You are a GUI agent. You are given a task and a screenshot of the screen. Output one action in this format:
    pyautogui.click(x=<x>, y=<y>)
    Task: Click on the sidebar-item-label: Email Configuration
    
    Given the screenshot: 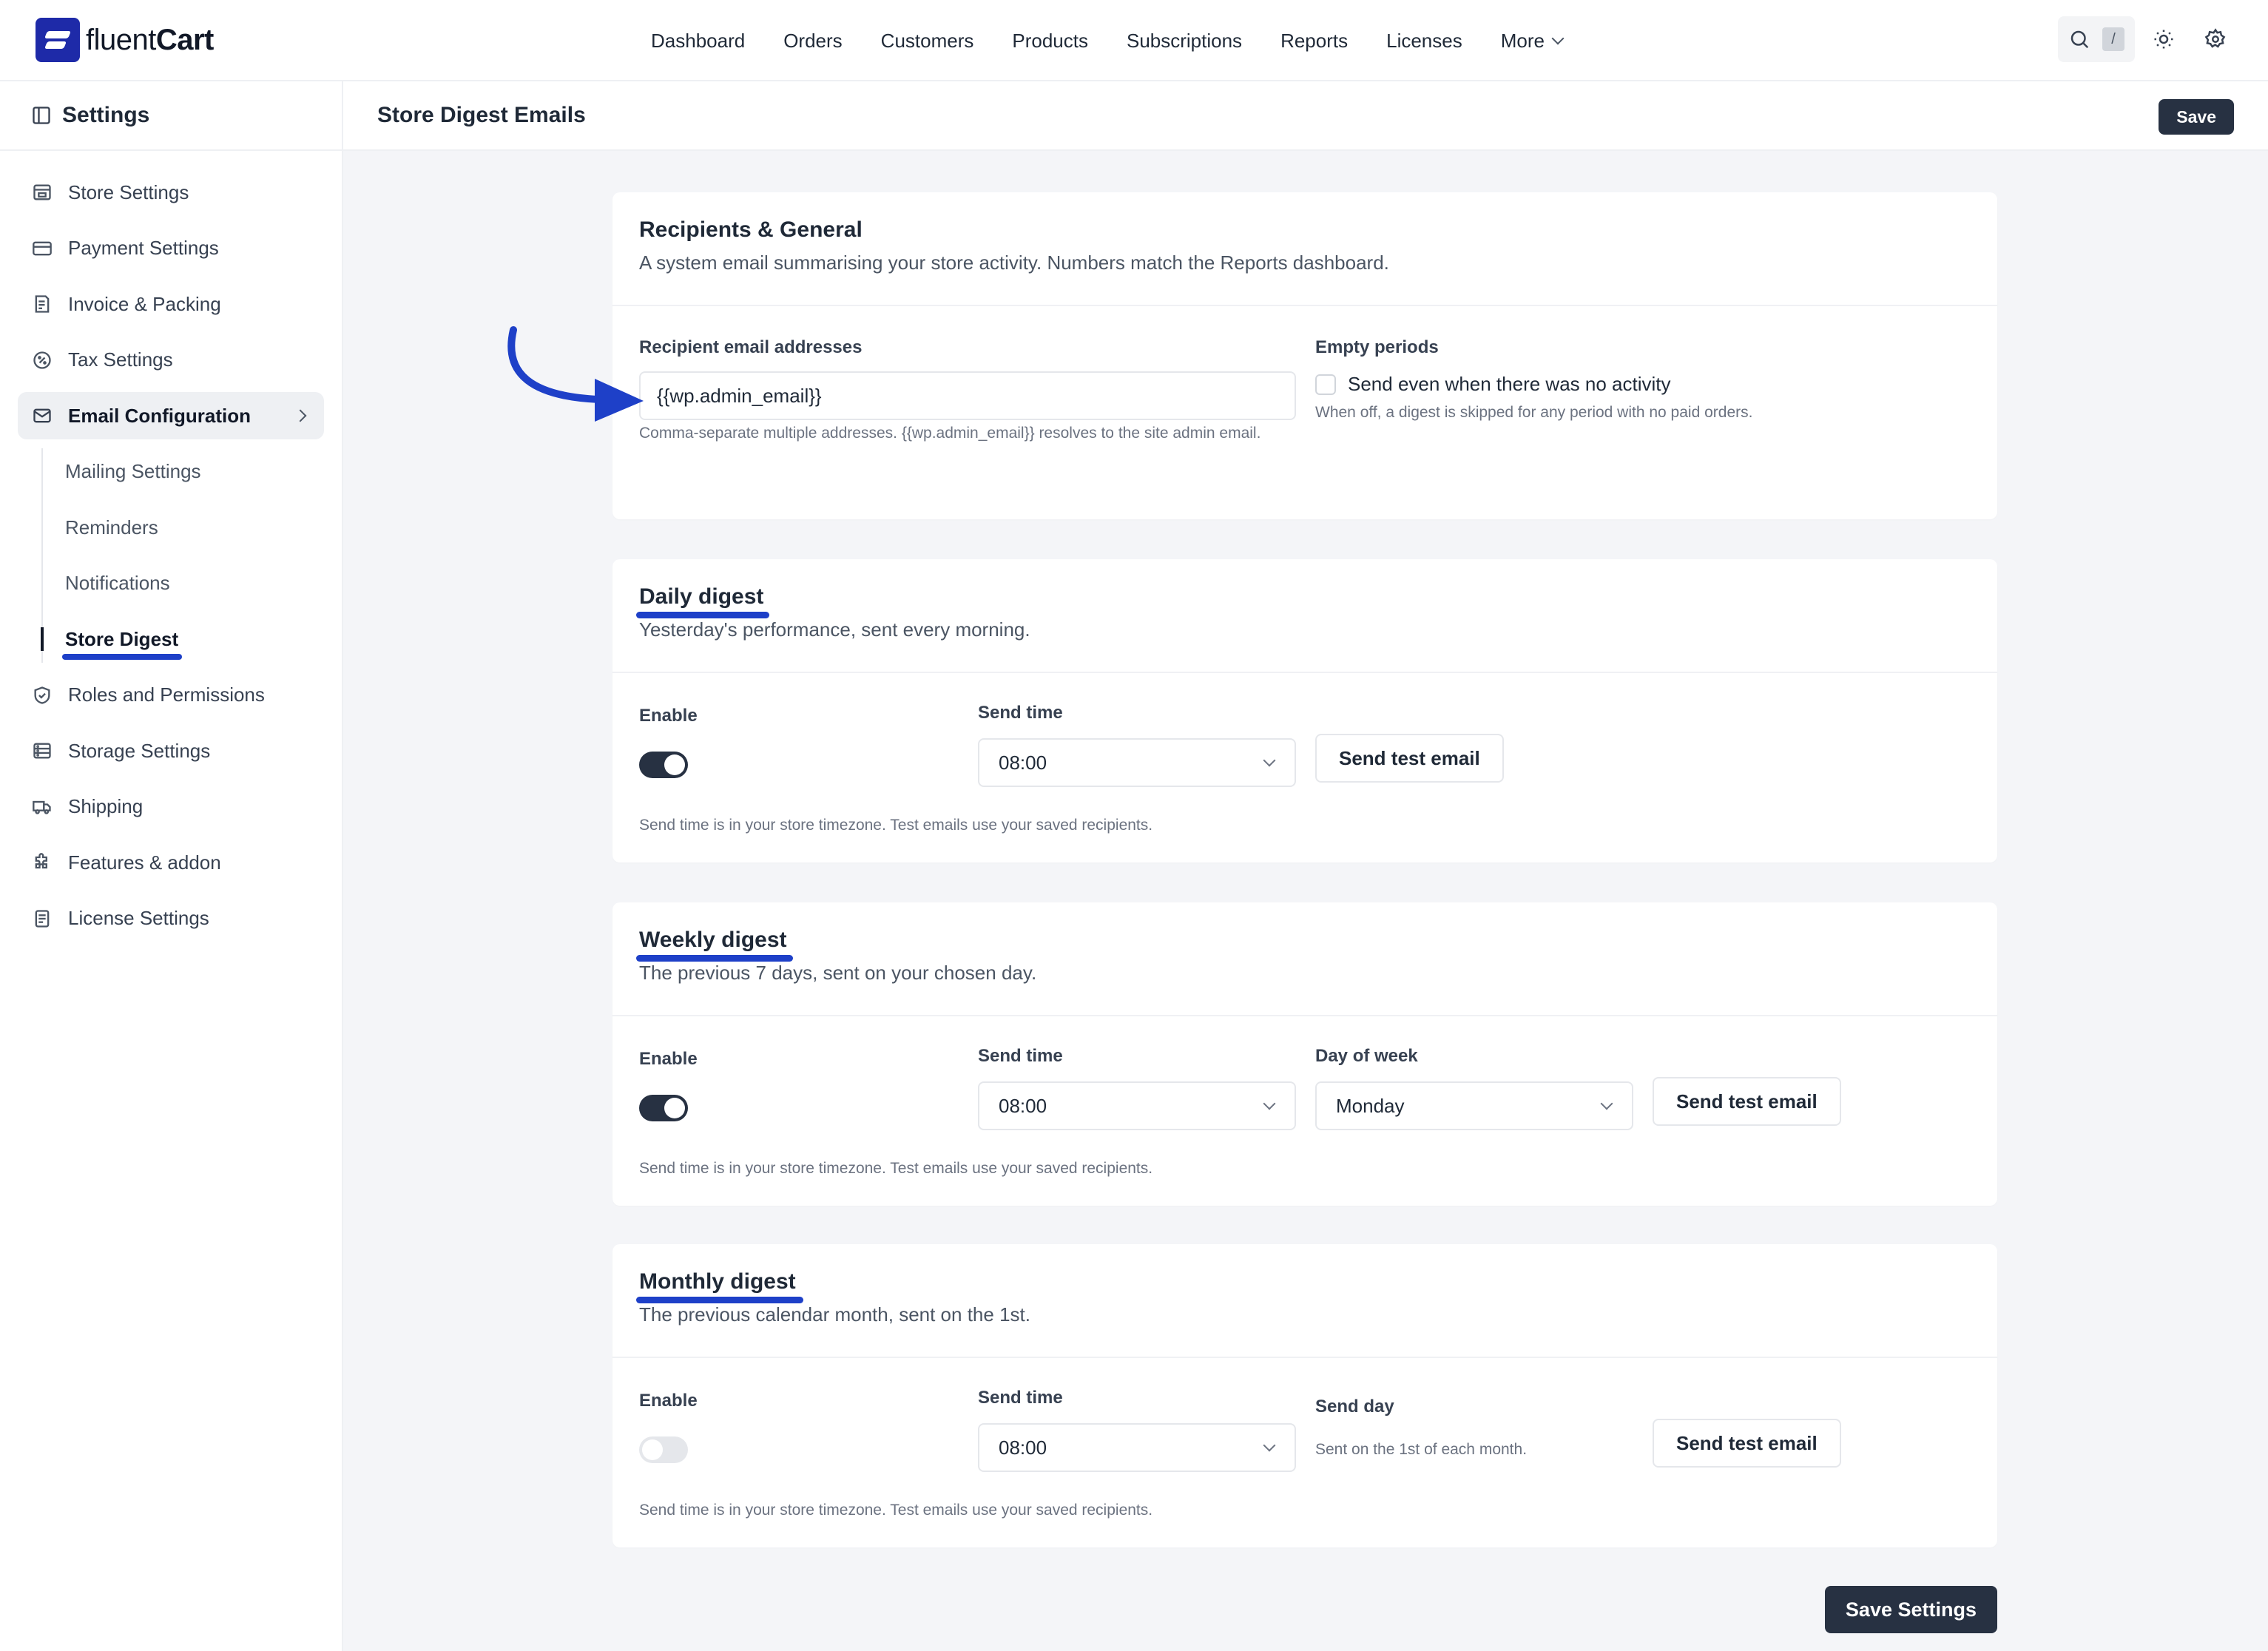 What is the action you would take?
    pyautogui.click(x=159, y=415)
    